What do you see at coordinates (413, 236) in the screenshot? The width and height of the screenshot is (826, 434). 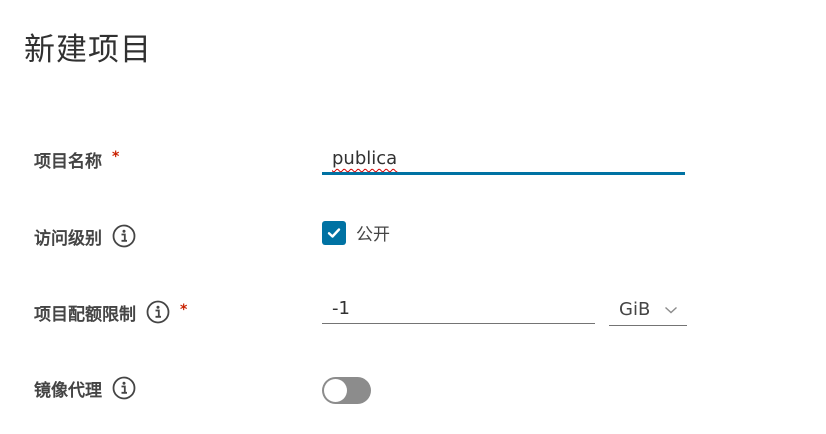 I see `access-level-row: 访问级别` at bounding box center [413, 236].